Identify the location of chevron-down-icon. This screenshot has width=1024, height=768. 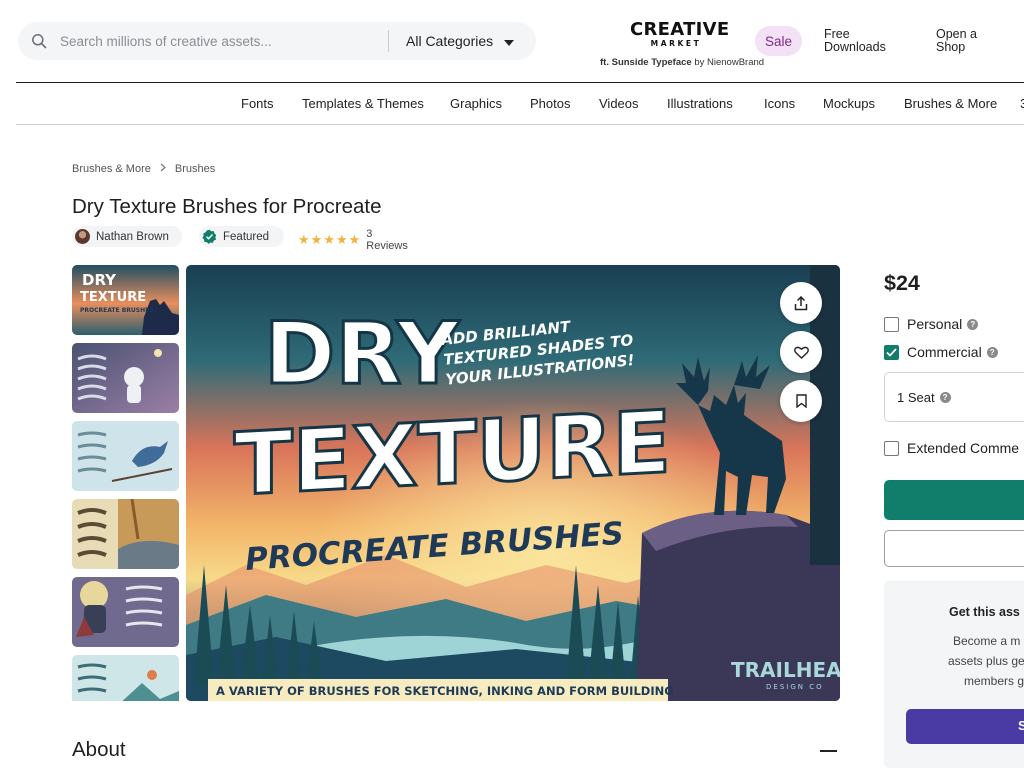
(509, 41).